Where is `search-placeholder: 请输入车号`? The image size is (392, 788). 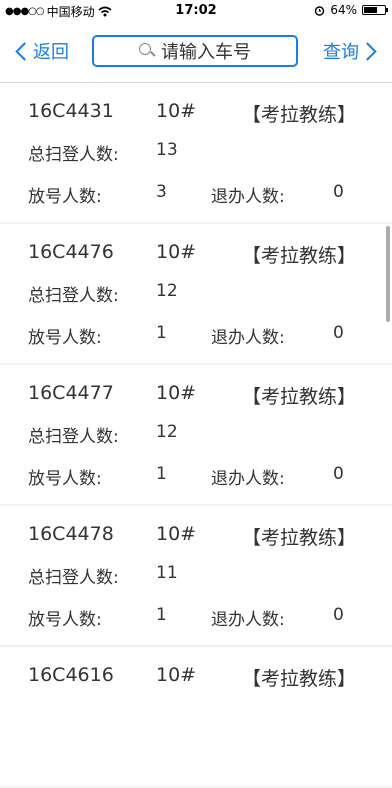 search-placeholder: 请输入车号 is located at coordinates (206, 52).